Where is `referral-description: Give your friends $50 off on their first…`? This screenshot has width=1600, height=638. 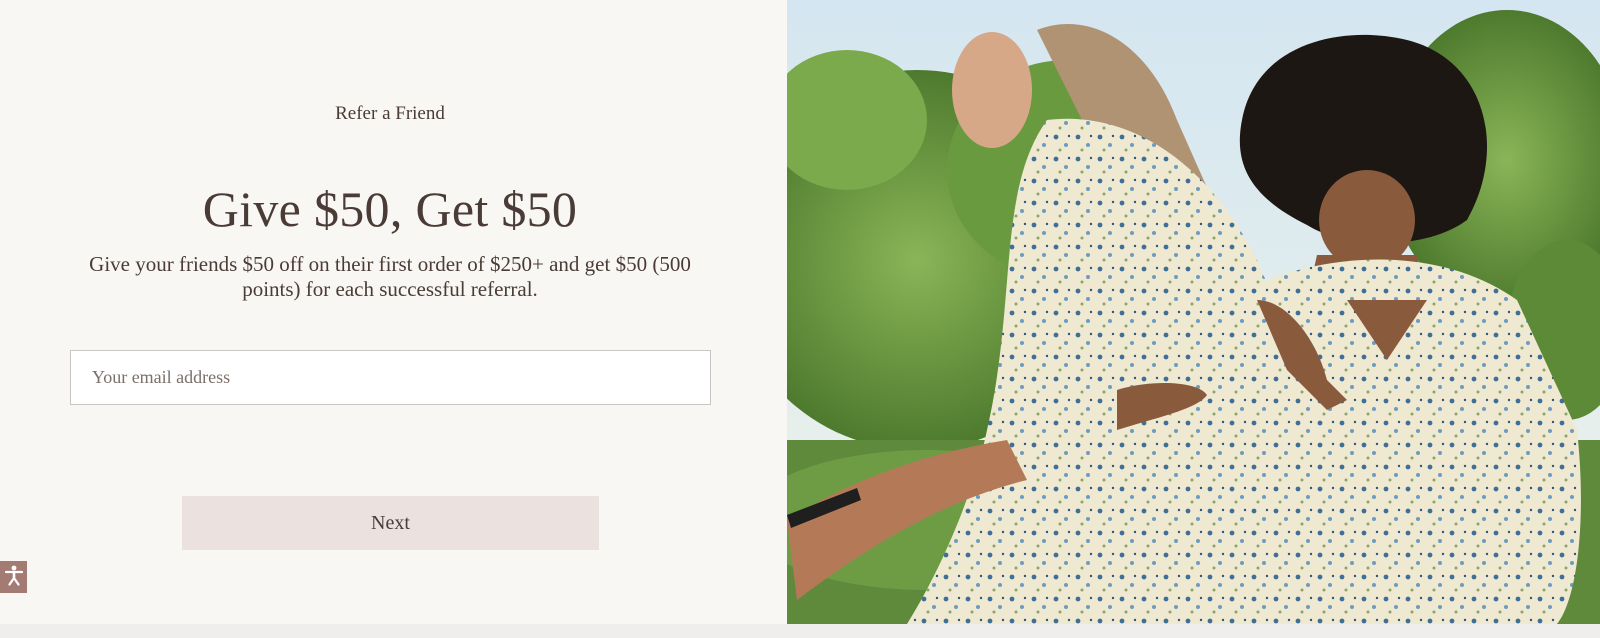
referral-description: Give your friends $50 off on their first… is located at coordinates (390, 276).